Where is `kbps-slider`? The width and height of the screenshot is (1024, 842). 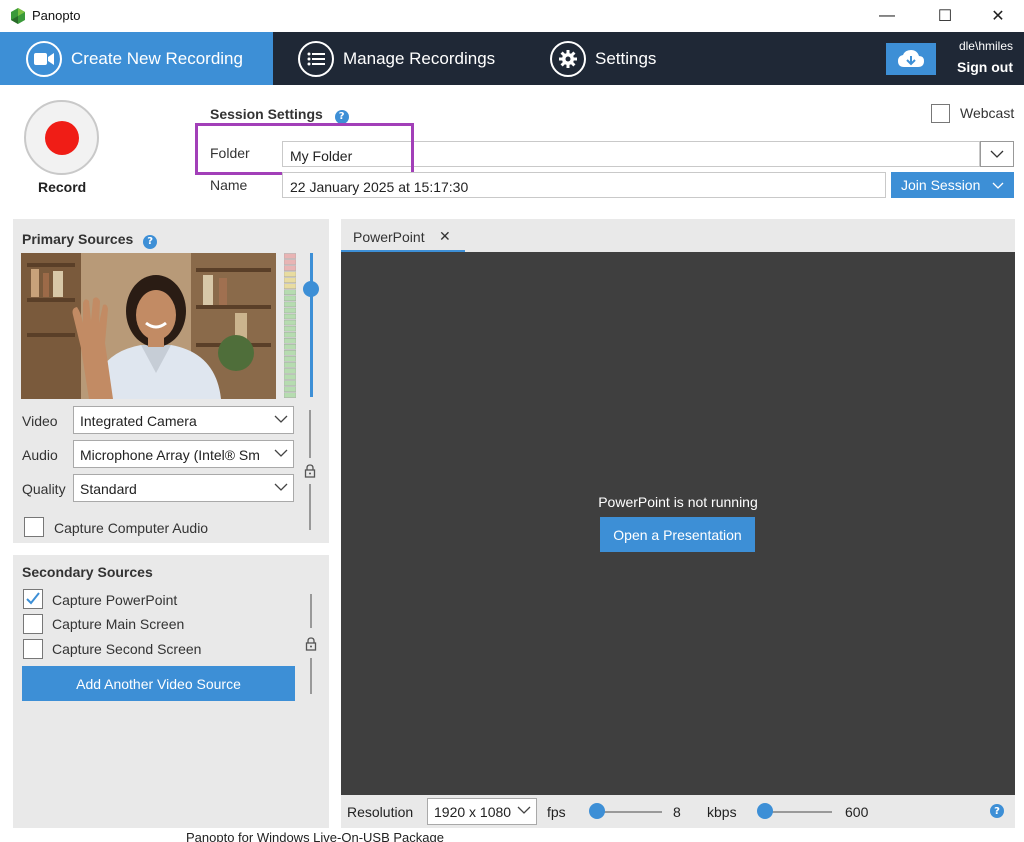
kbps-slider is located at coordinates (765, 811).